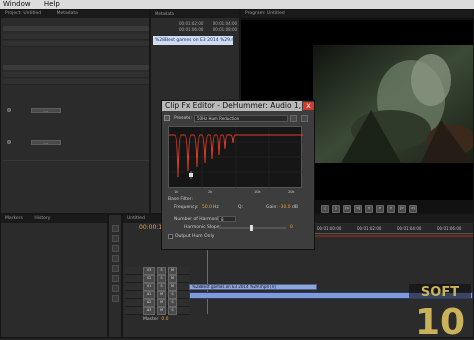 The image size is (474, 340). Describe the element at coordinates (195, 236) in the screenshot. I see `output-hum-only-label: Output Hum Only` at that location.